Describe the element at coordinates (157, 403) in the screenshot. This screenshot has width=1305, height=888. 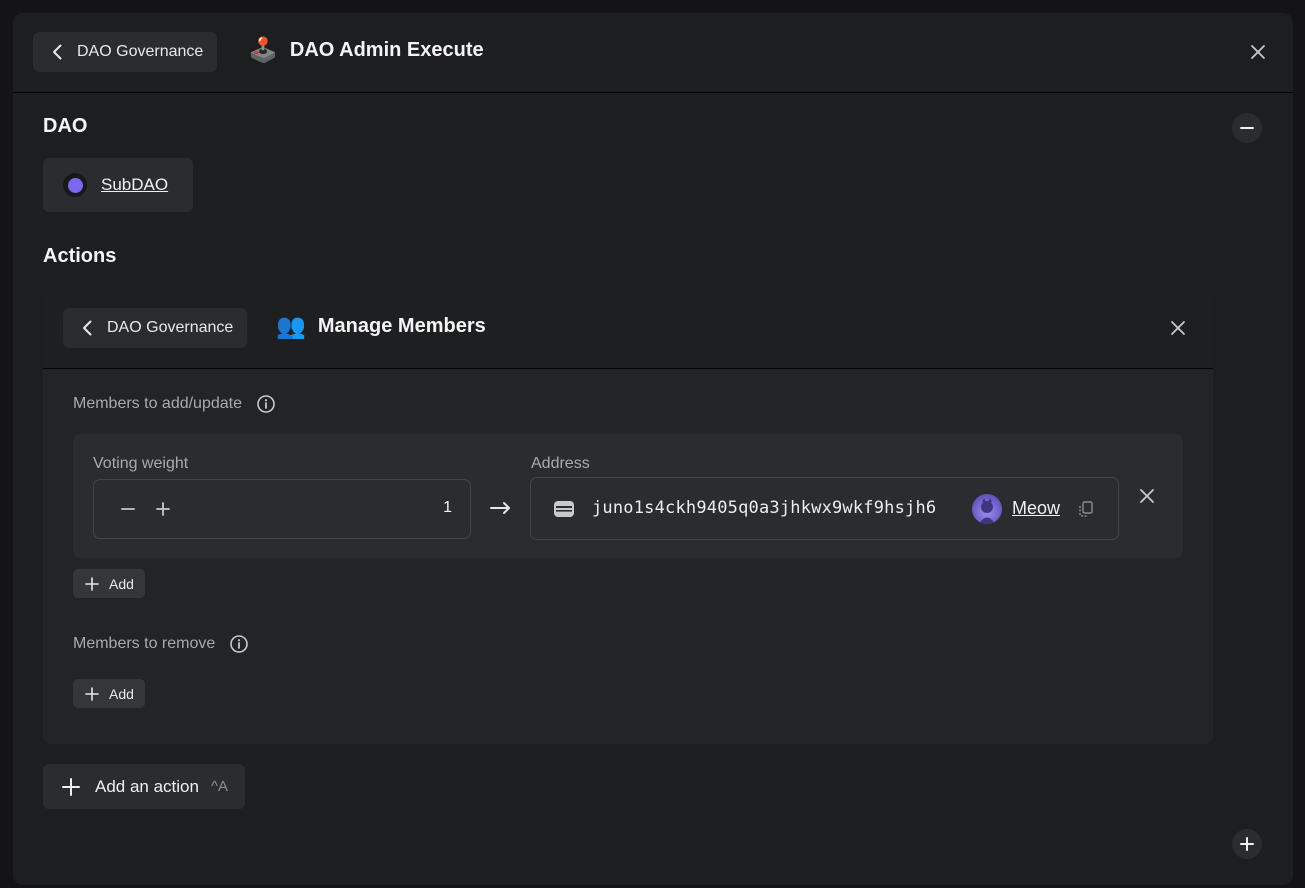
I see `members-to-add-text: Members to add/update` at that location.